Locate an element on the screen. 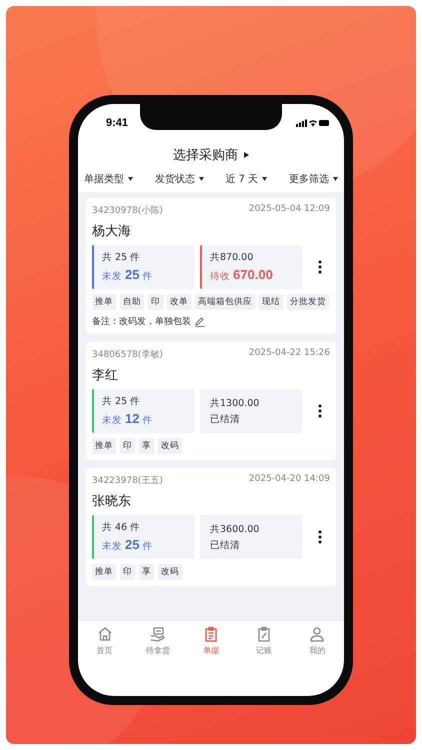 The width and height of the screenshot is (422, 750). supplier-selector: 选择采购商 is located at coordinates (205, 155).